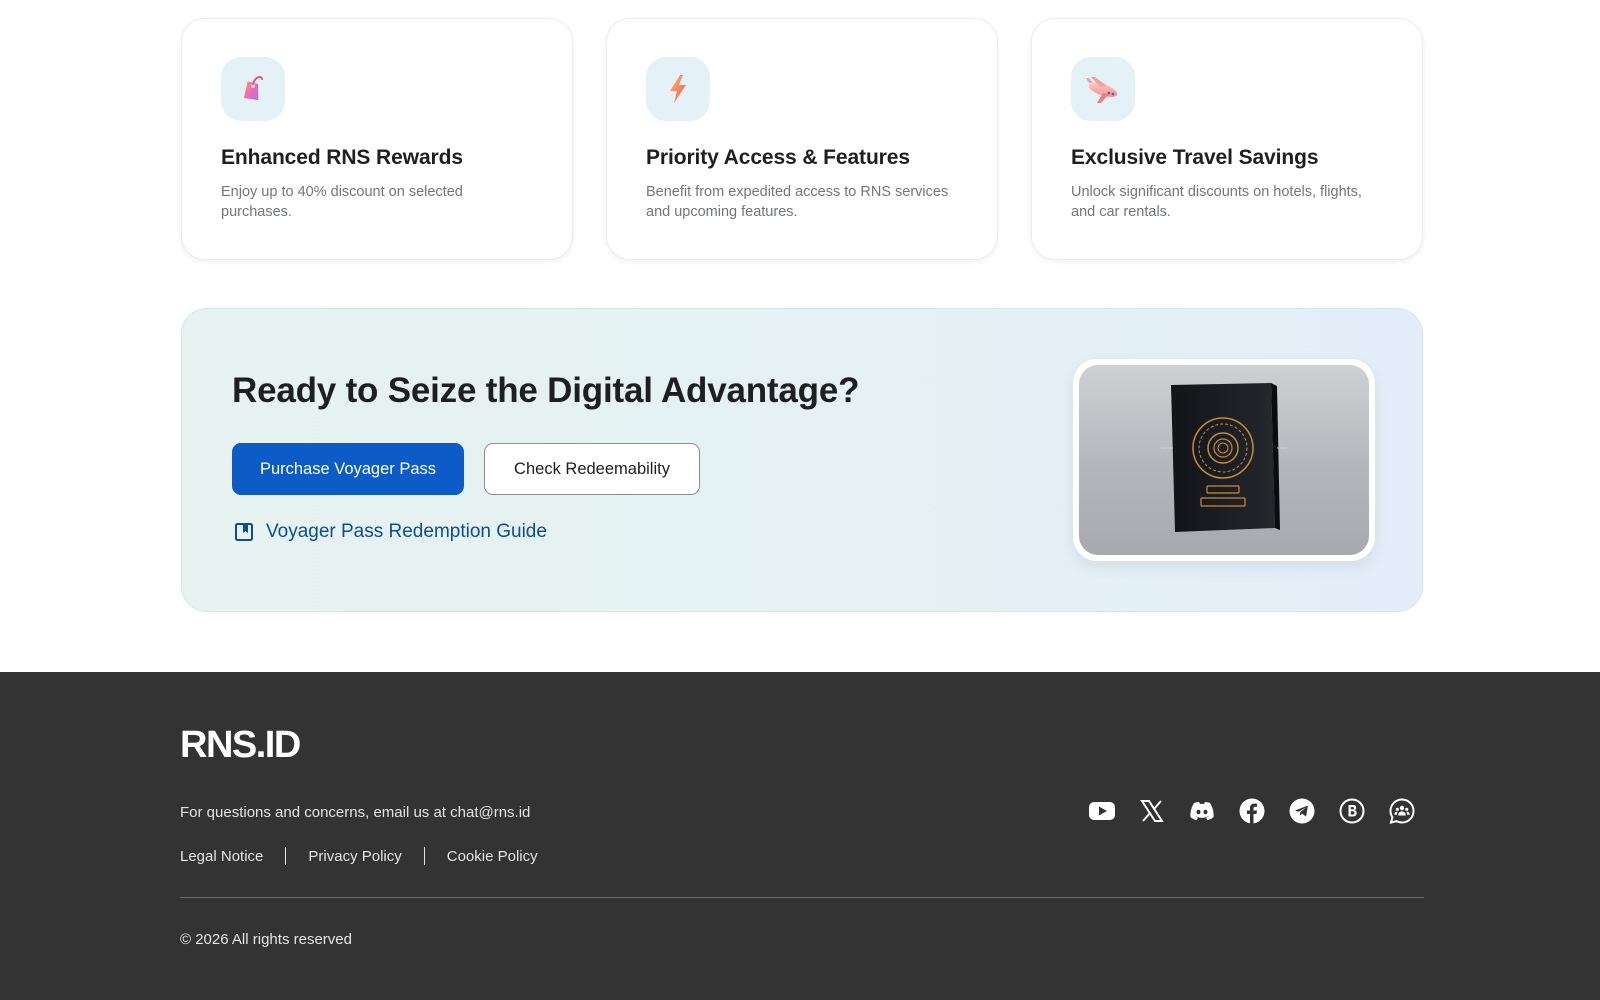 This screenshot has width=1600, height=1000. Describe the element at coordinates (240, 745) in the screenshot. I see `rns-logo: RNS.ID` at that location.